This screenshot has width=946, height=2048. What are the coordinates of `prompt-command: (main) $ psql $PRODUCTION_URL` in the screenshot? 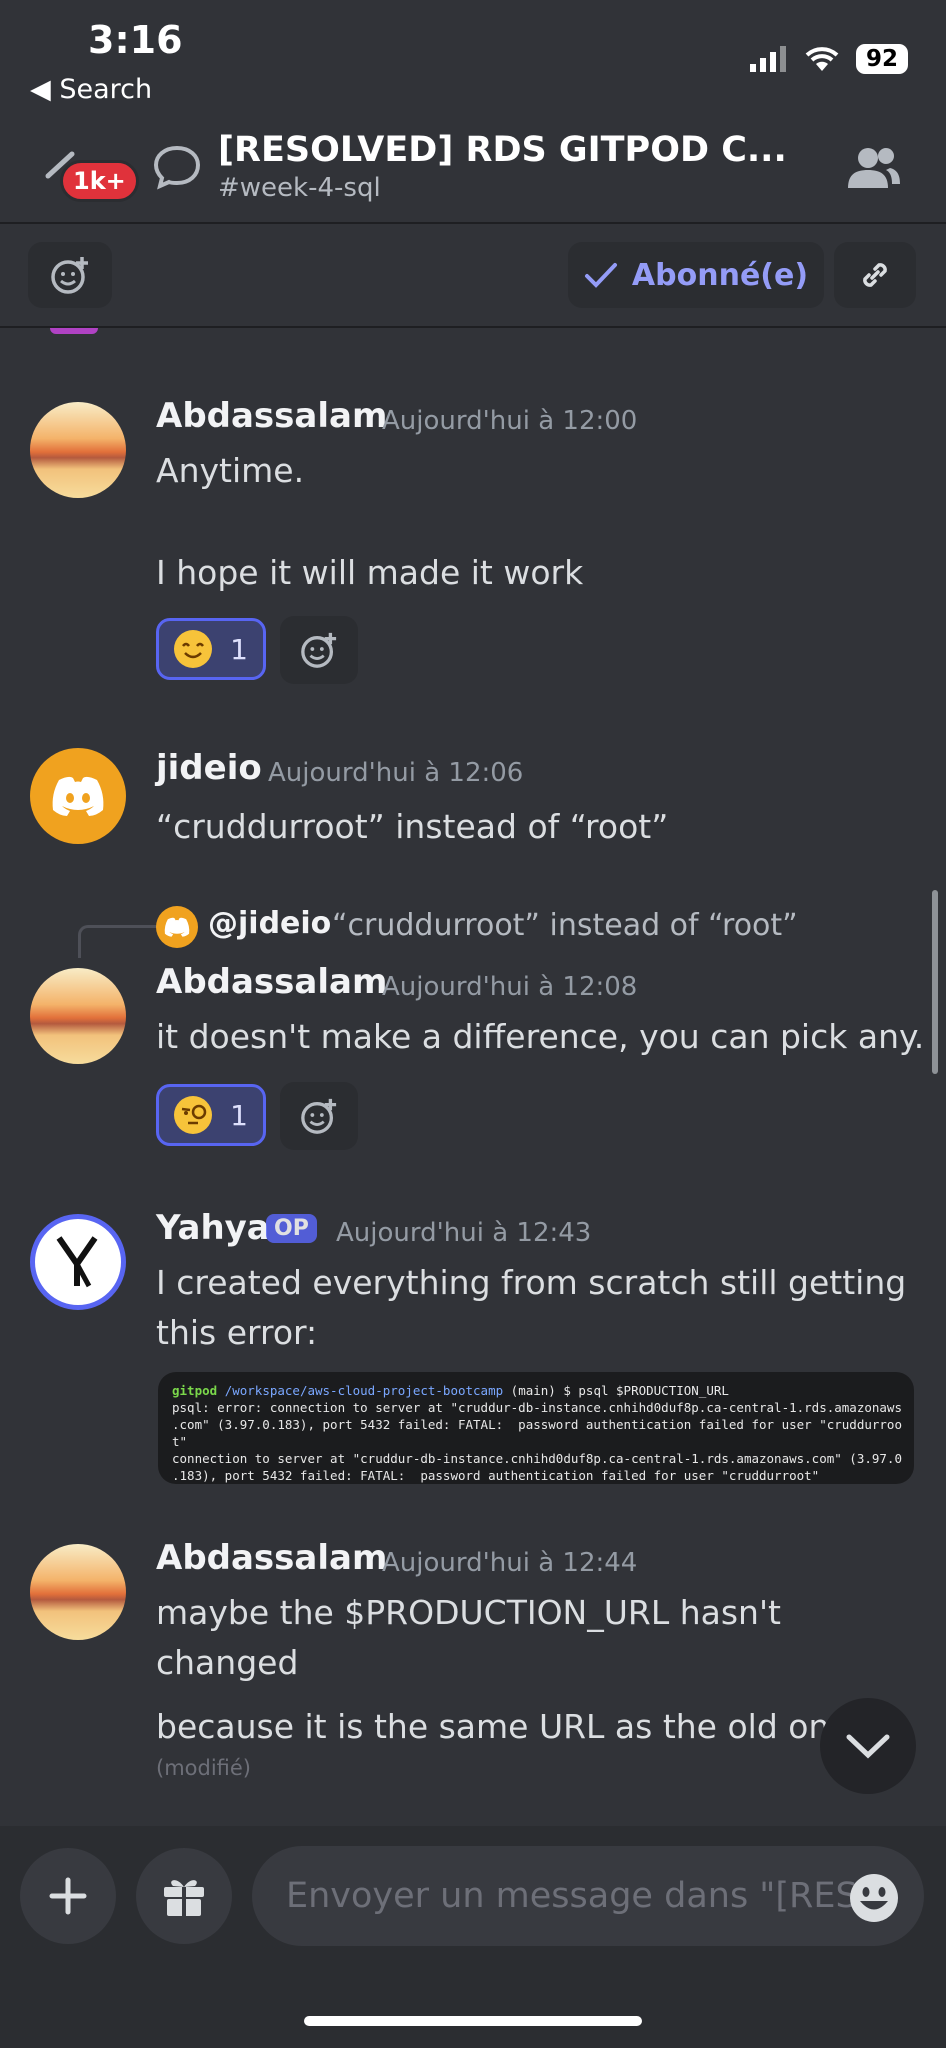 It's located at (616, 1390).